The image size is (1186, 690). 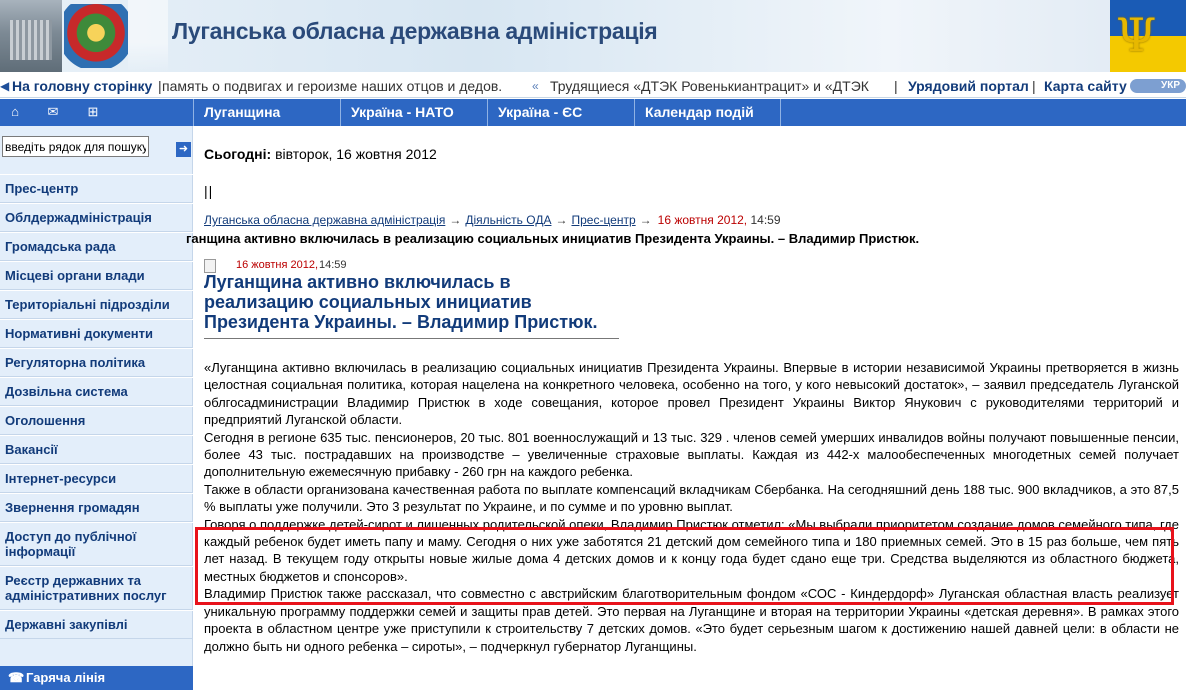 I want to click on hotline-label: Гаряча лінія, so click(x=66, y=677).